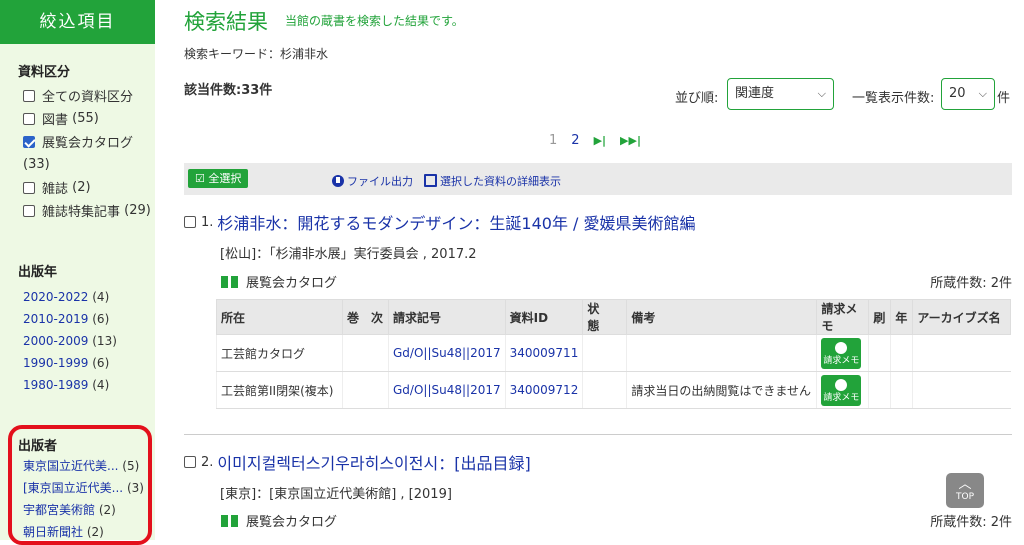  I want to click on filter-all-types: 全ての資料区分, so click(85, 95).